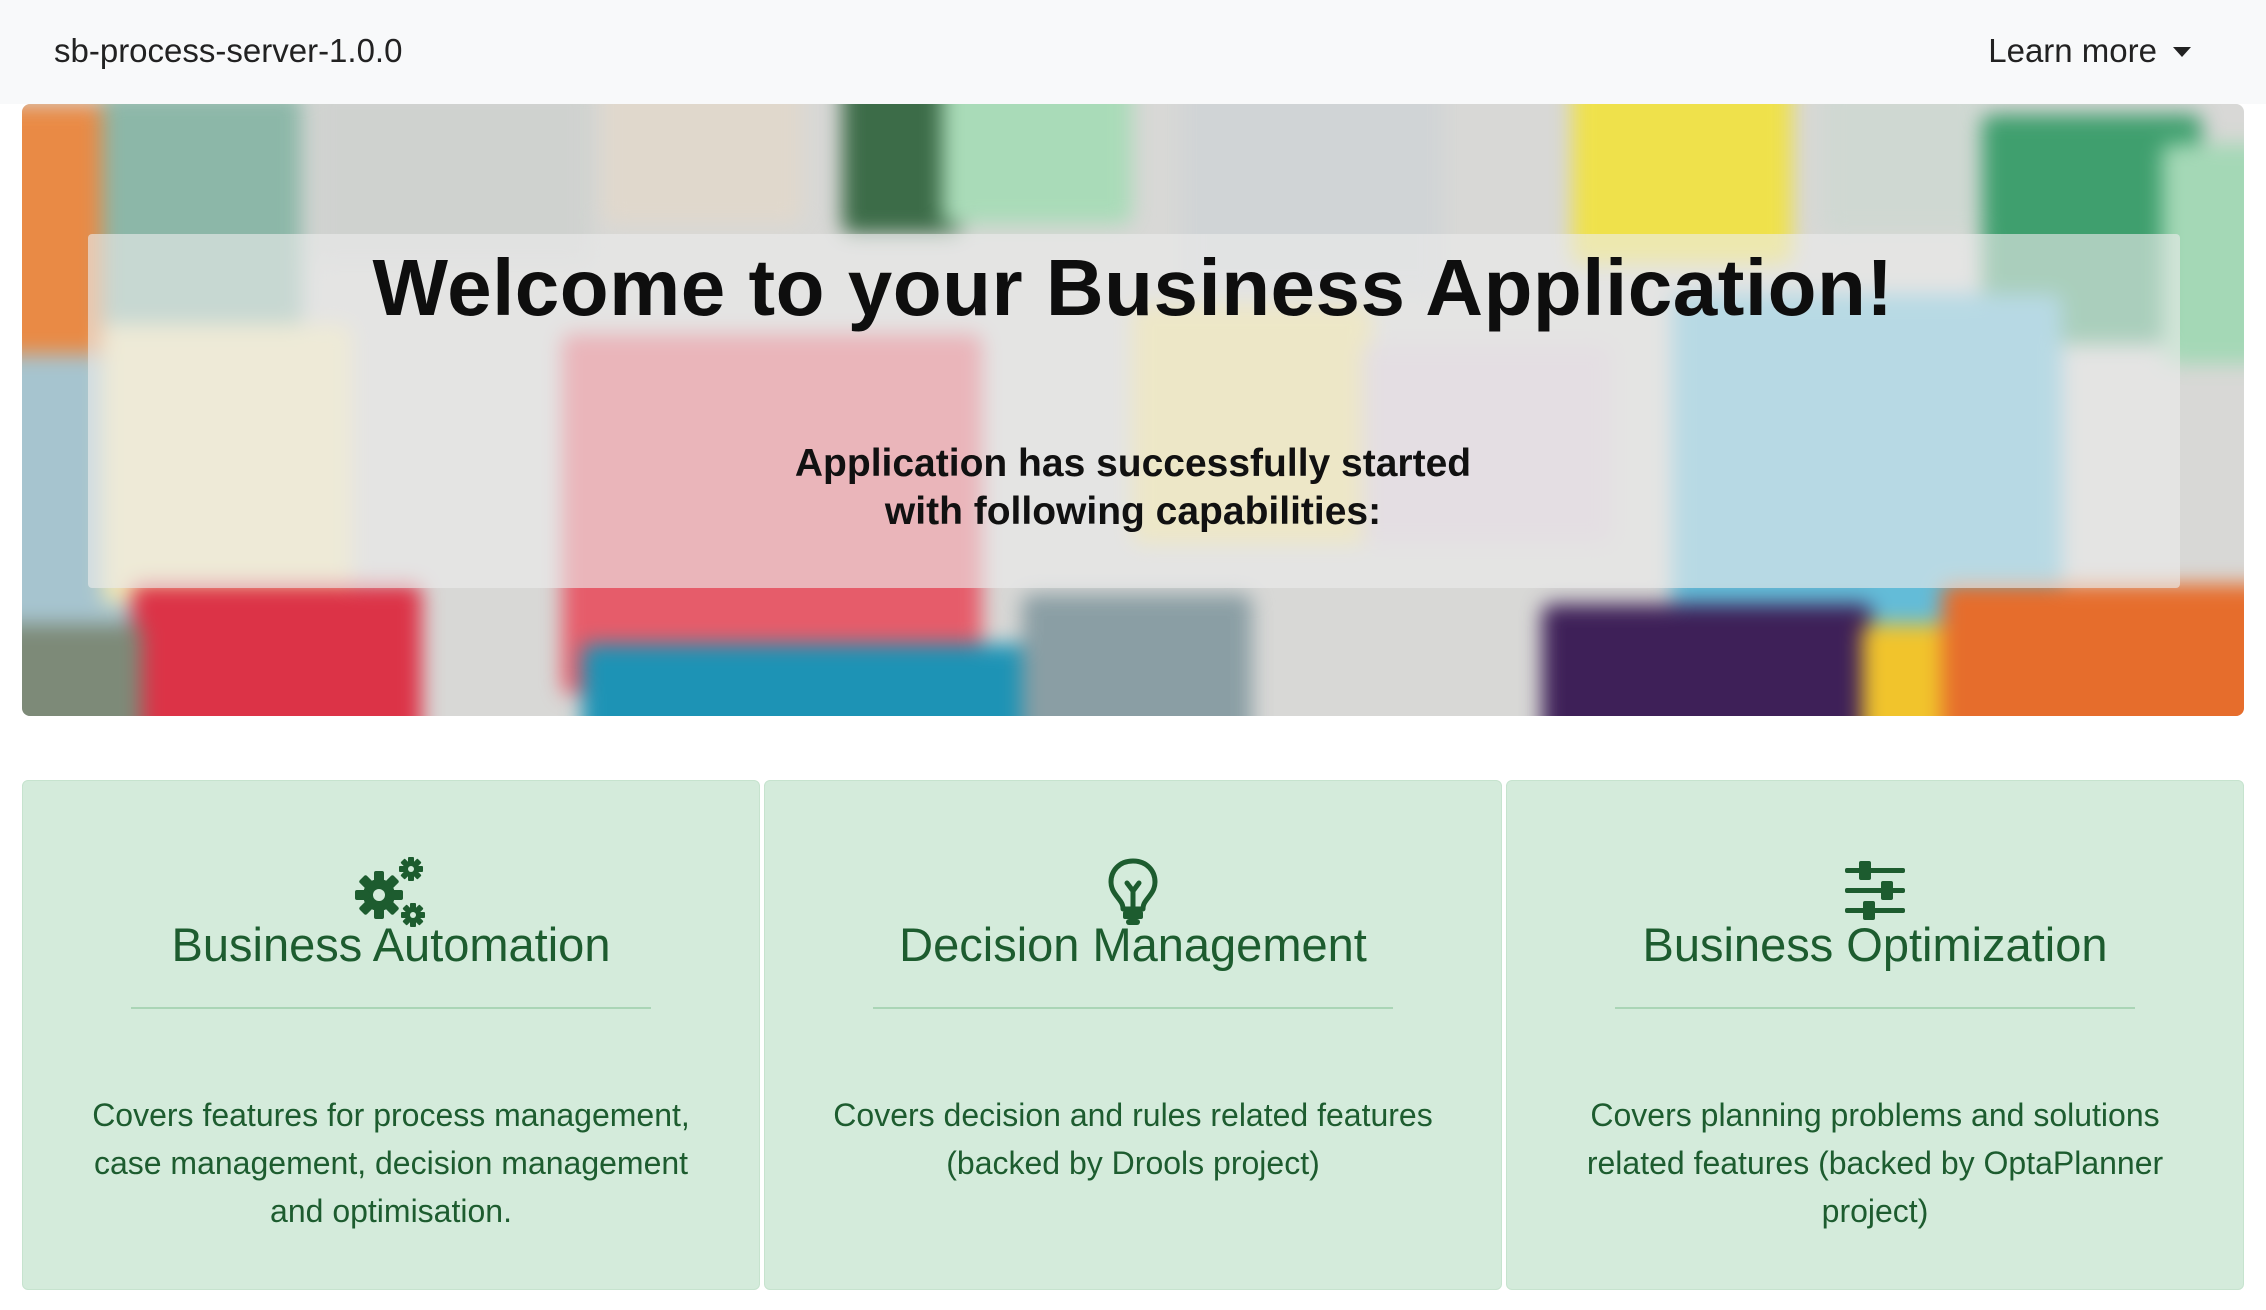 The width and height of the screenshot is (2266, 1310). I want to click on learn-more-dropdown: Learn more, so click(2089, 51).